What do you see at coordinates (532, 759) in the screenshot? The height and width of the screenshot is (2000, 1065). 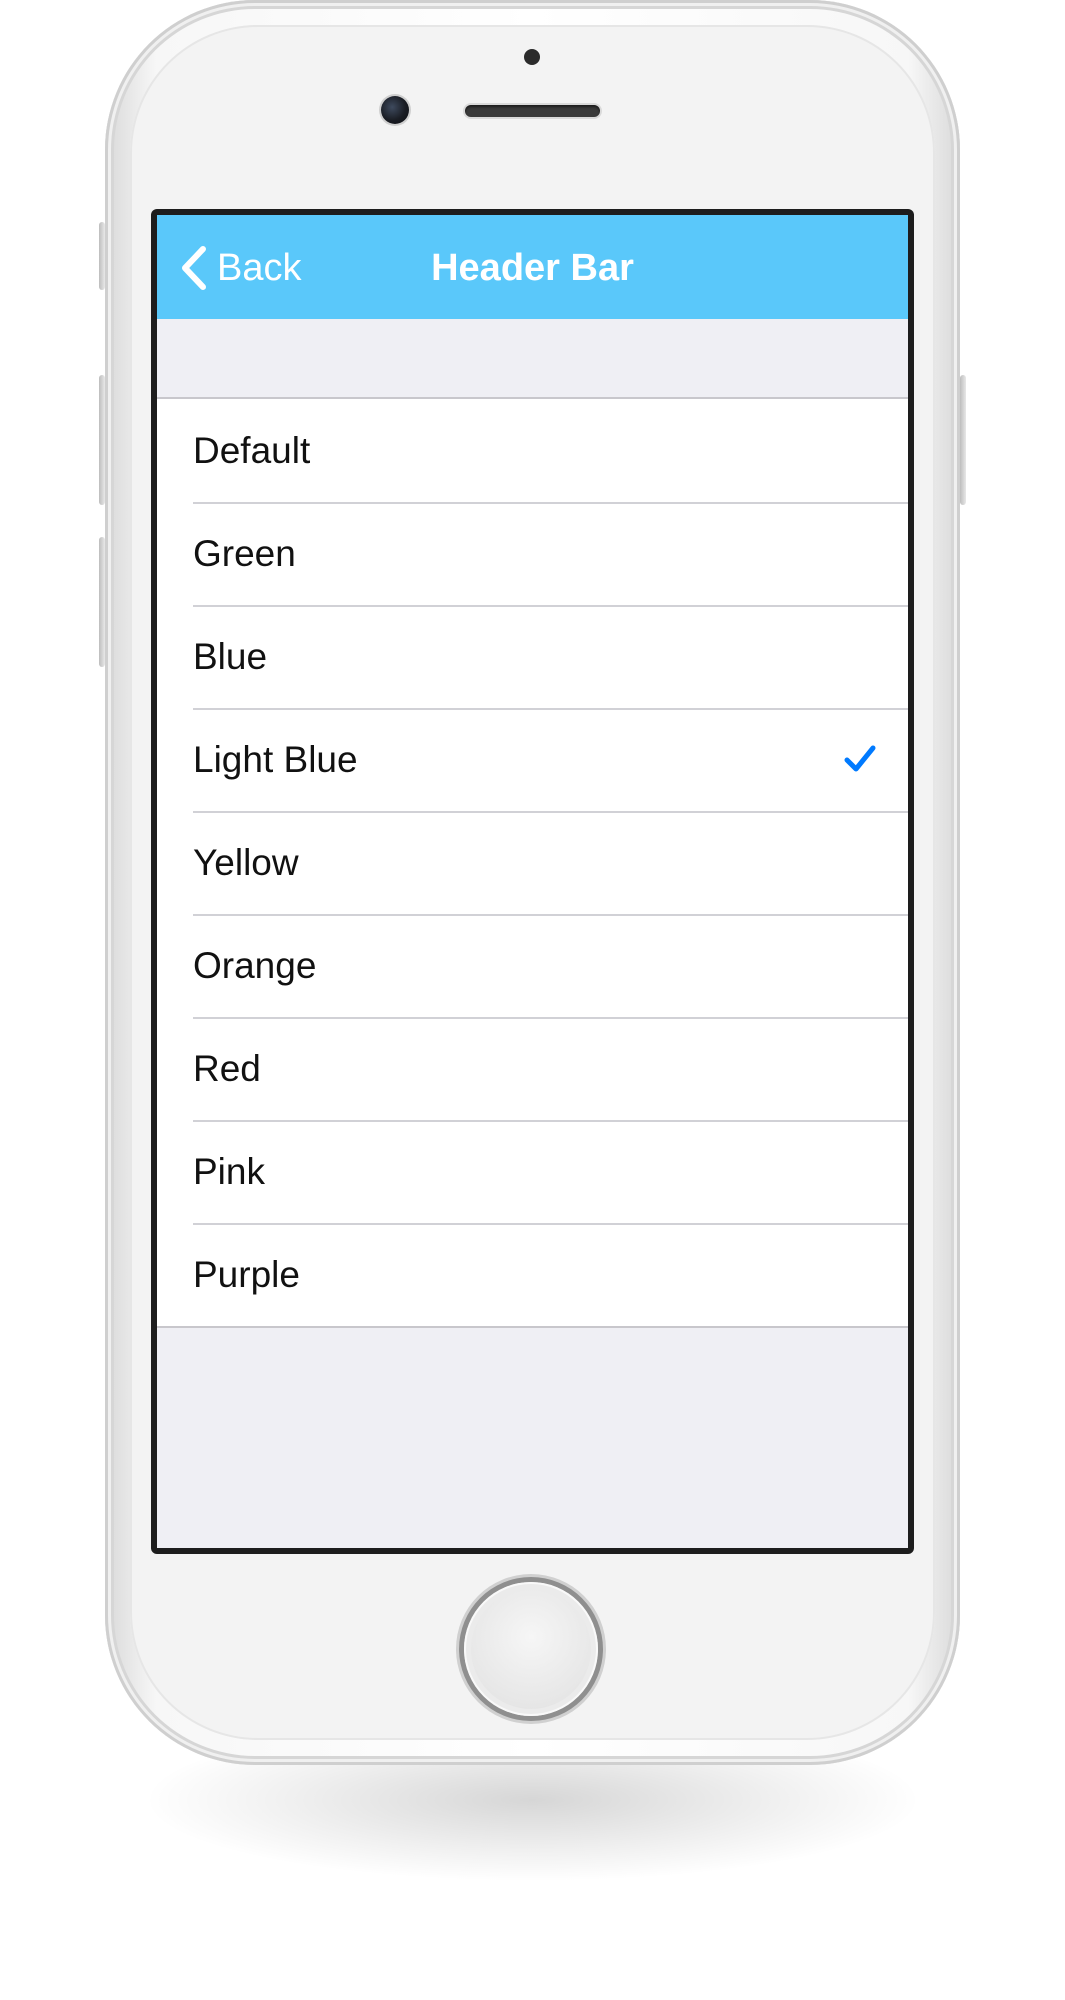 I see `list-item: Light Blue` at bounding box center [532, 759].